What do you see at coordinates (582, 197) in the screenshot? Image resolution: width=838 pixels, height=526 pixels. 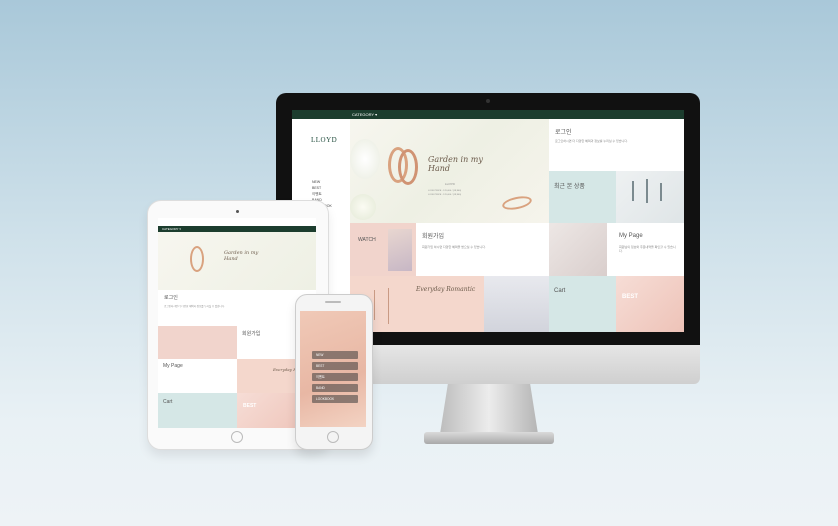 I see `recent-products-tile: 최근 본 상품` at bounding box center [582, 197].